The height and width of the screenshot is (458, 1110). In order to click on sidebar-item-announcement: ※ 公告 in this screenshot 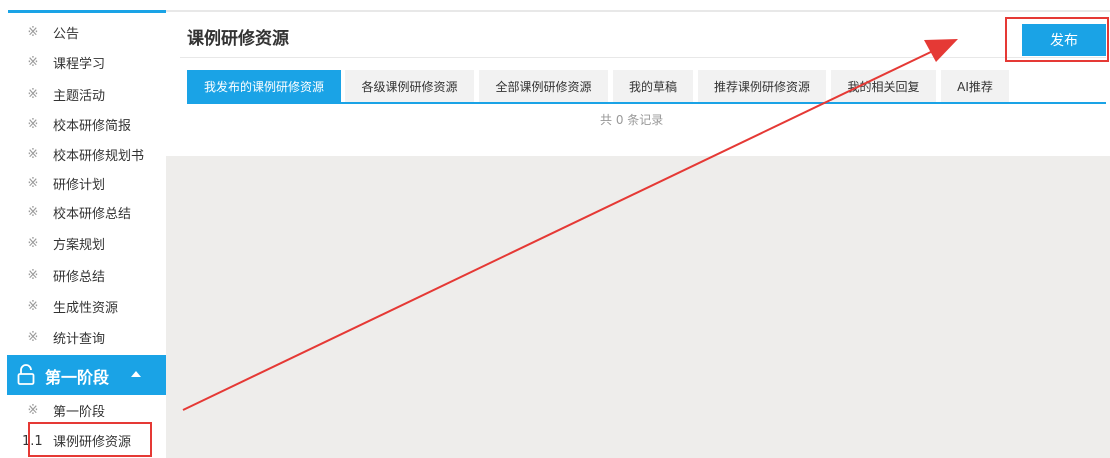, I will do `click(83, 32)`.